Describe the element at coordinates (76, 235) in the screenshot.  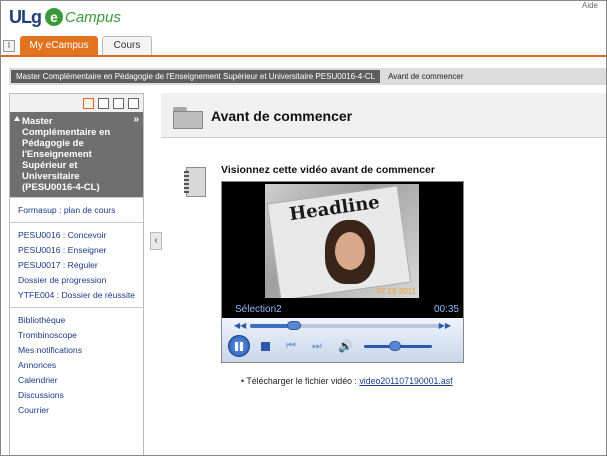
I see `menu-item-concevoir: PESU0016 : Concevoir` at that location.